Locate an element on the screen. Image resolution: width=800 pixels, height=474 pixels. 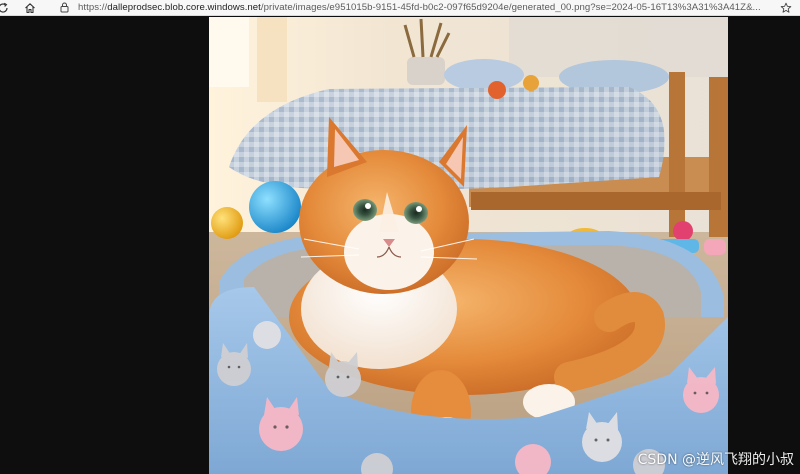
site-info-icon is located at coordinates (64, 8).